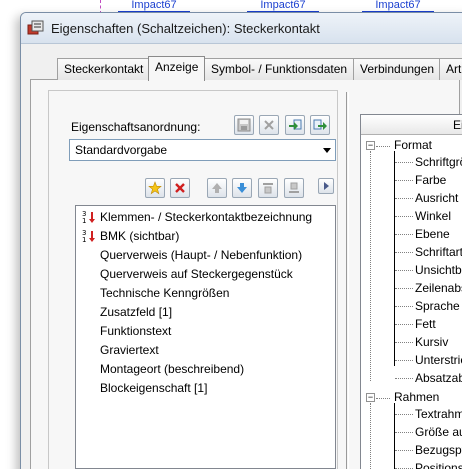 The height and width of the screenshot is (469, 462). What do you see at coordinates (205, 255) in the screenshot?
I see `list-item: Querverweis (Haupt- / Nebenfunktion)` at bounding box center [205, 255].